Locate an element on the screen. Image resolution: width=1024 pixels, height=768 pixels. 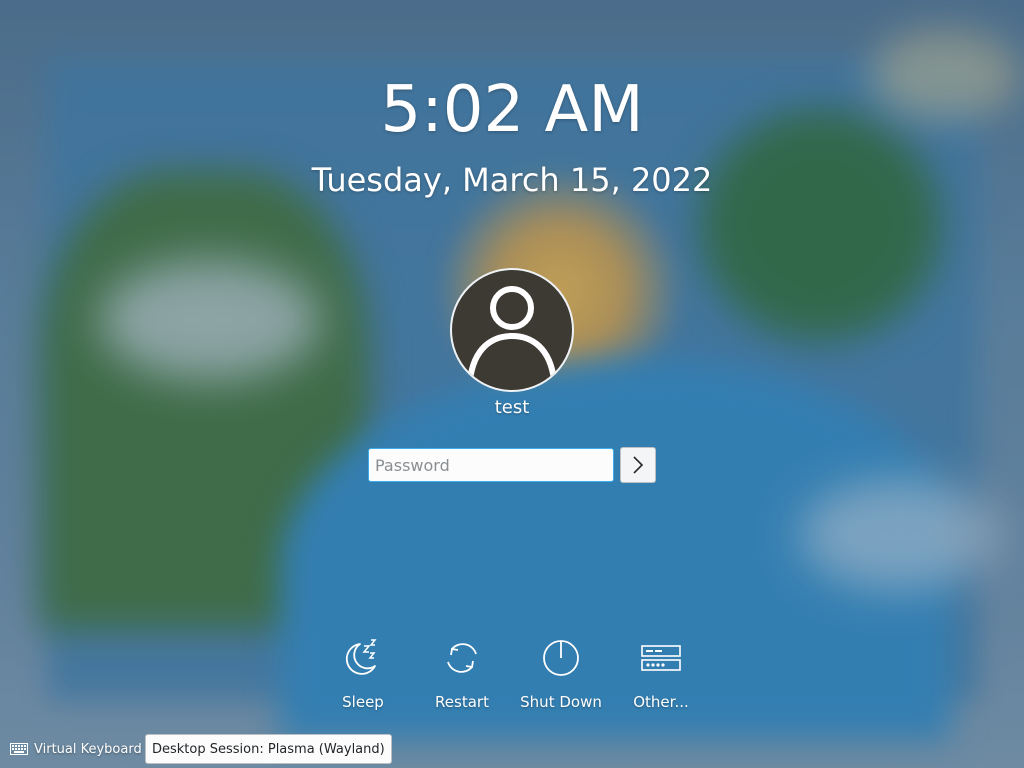
power-icon is located at coordinates (561, 658).